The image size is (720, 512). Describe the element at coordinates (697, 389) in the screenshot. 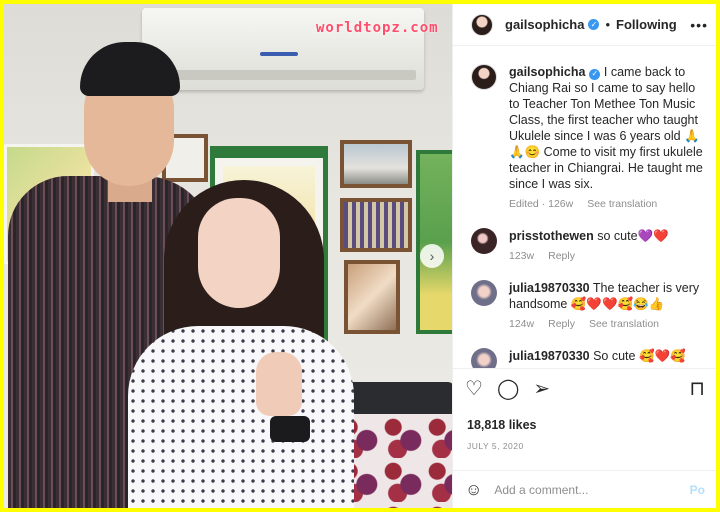

I see `bookmark-icon: ⊓` at that location.